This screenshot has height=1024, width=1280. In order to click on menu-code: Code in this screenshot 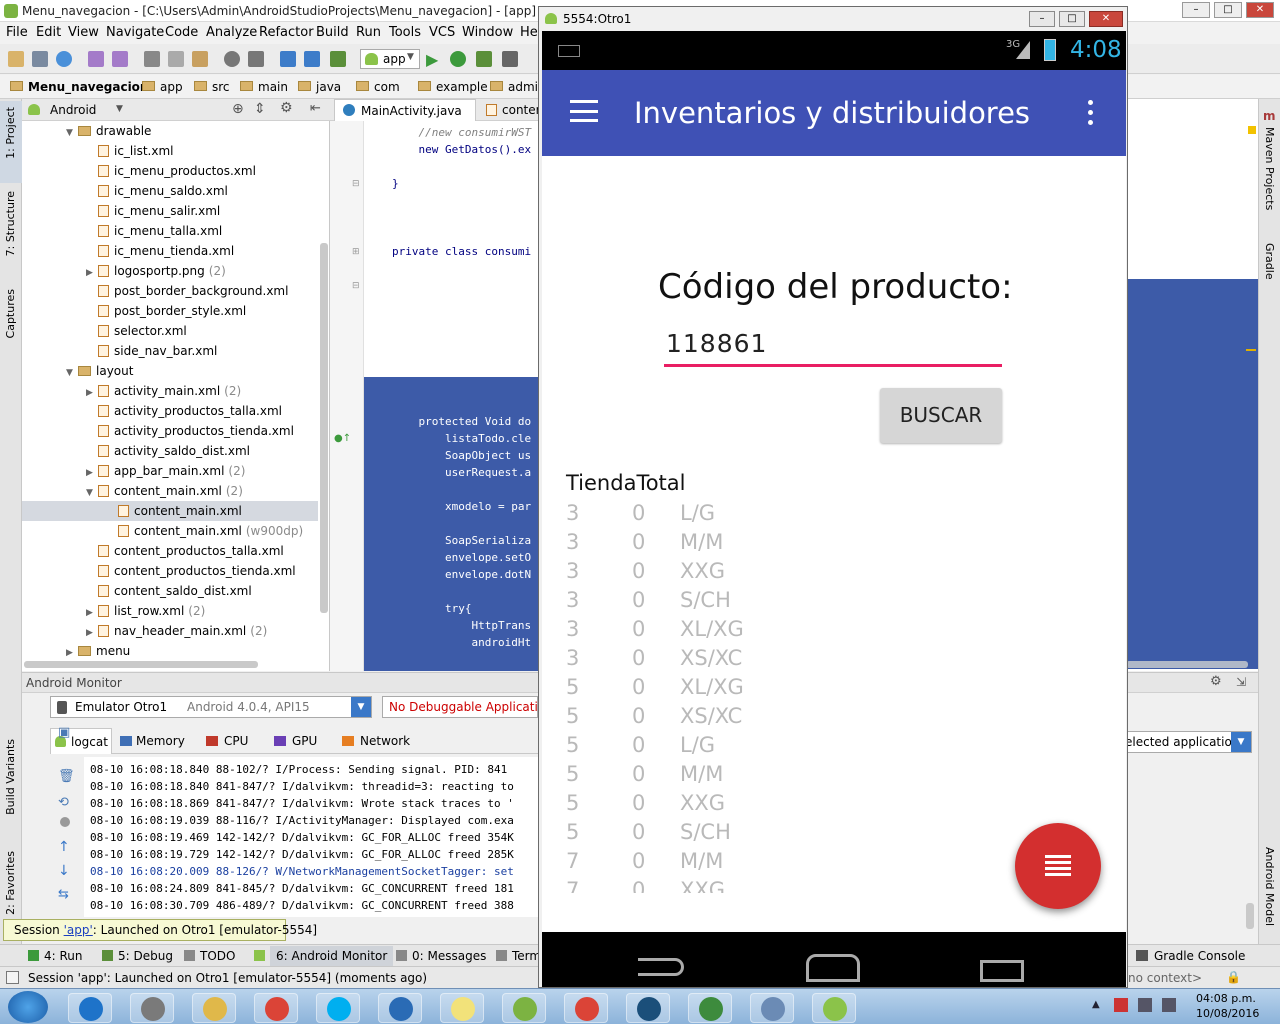, I will do `click(181, 32)`.